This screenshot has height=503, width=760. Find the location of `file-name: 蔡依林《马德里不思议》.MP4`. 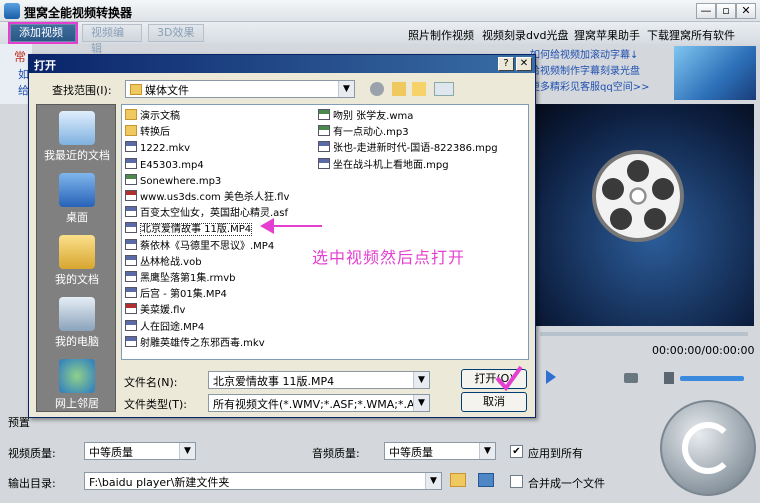

file-name: 蔡依林《马德里不思议》.MP4 is located at coordinates (207, 246).